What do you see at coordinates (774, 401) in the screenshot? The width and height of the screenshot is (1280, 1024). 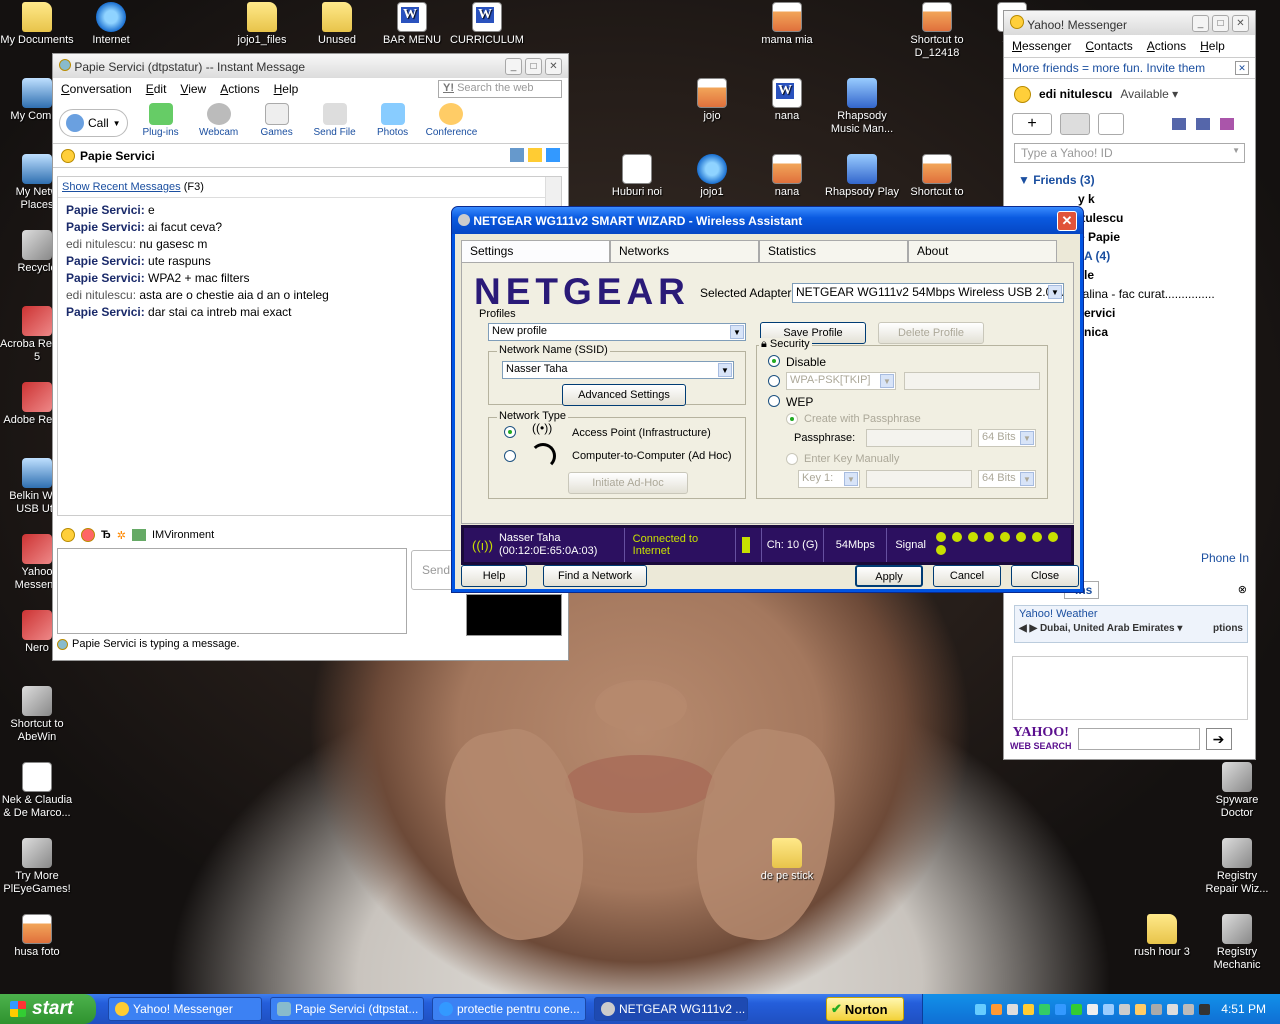 I see `wep-radio` at bounding box center [774, 401].